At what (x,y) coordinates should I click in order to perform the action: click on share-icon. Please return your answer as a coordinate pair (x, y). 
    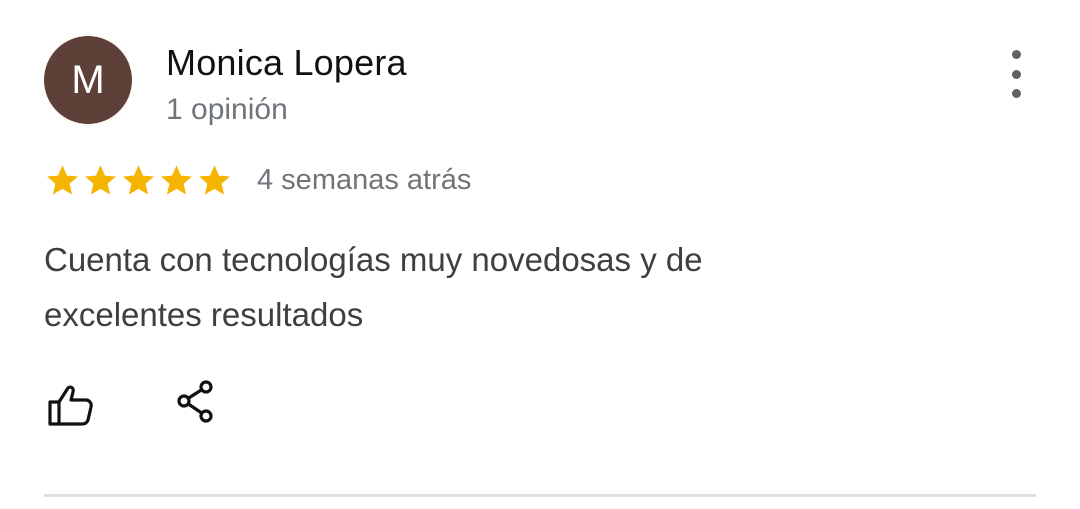
    Looking at the image, I should click on (195, 401).